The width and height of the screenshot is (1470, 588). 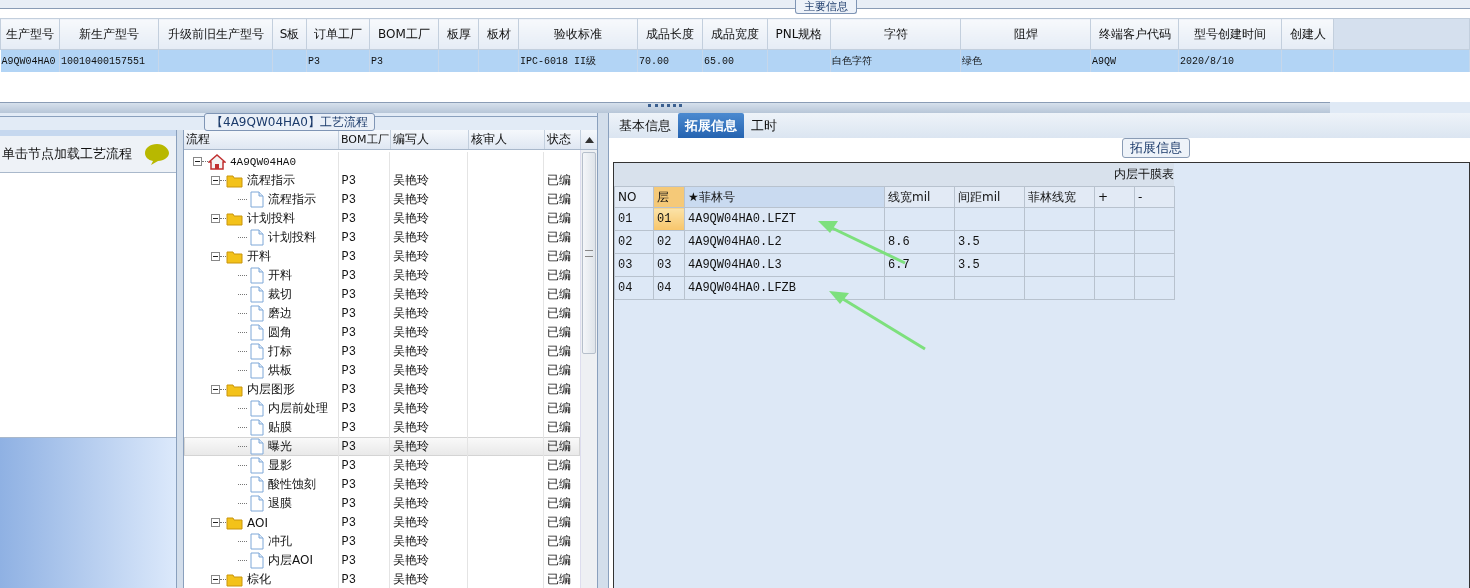 What do you see at coordinates (1154, 197) in the screenshot?
I see `column-header: -` at bounding box center [1154, 197].